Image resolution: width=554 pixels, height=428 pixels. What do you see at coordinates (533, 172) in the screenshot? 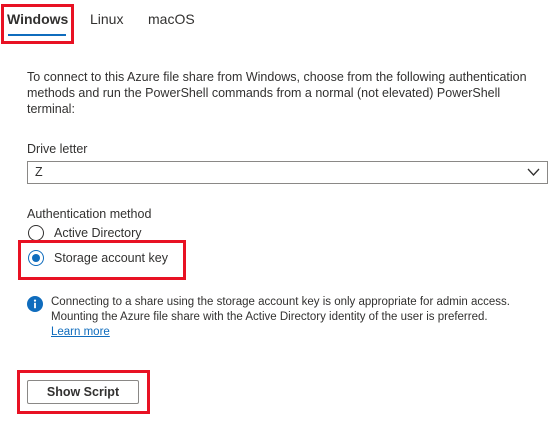
I see `chevron-down-icon` at bounding box center [533, 172].